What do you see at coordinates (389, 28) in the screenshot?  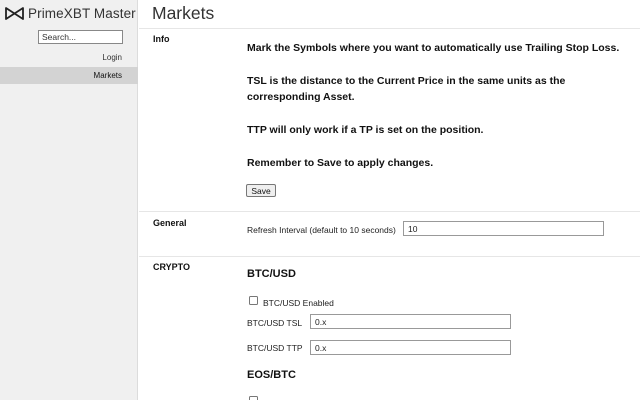 I see `header-divider` at bounding box center [389, 28].